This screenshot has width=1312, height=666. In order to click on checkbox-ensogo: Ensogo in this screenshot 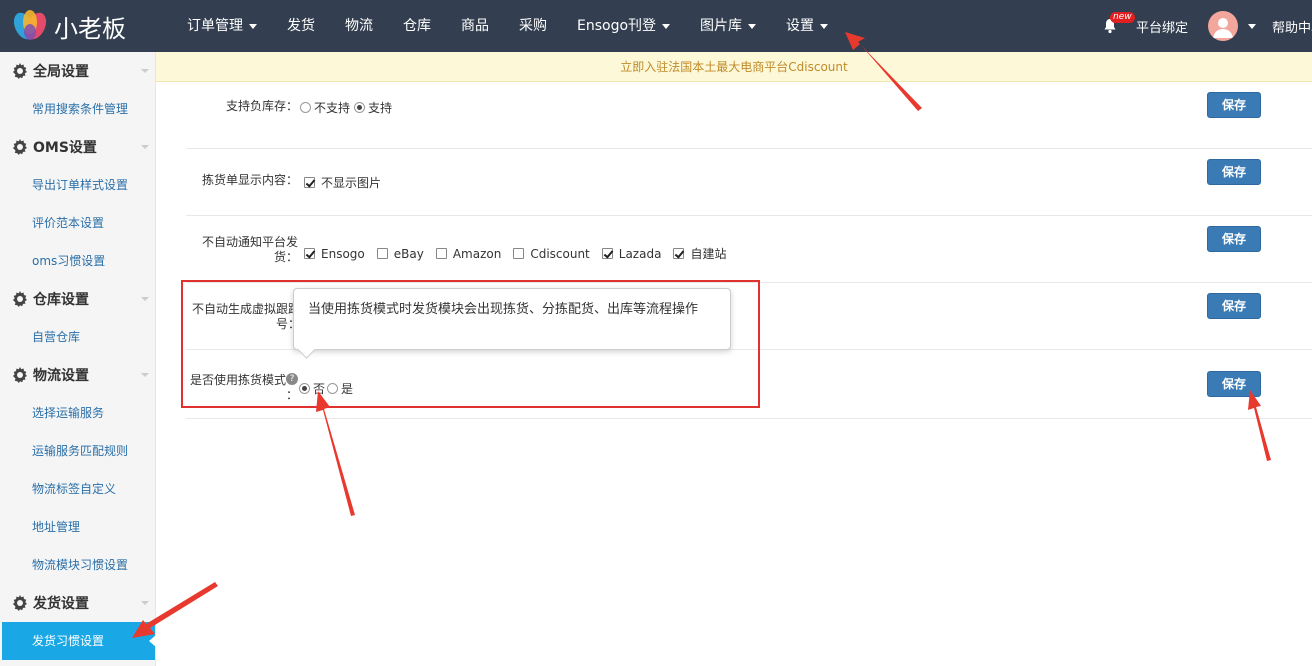, I will do `click(334, 254)`.